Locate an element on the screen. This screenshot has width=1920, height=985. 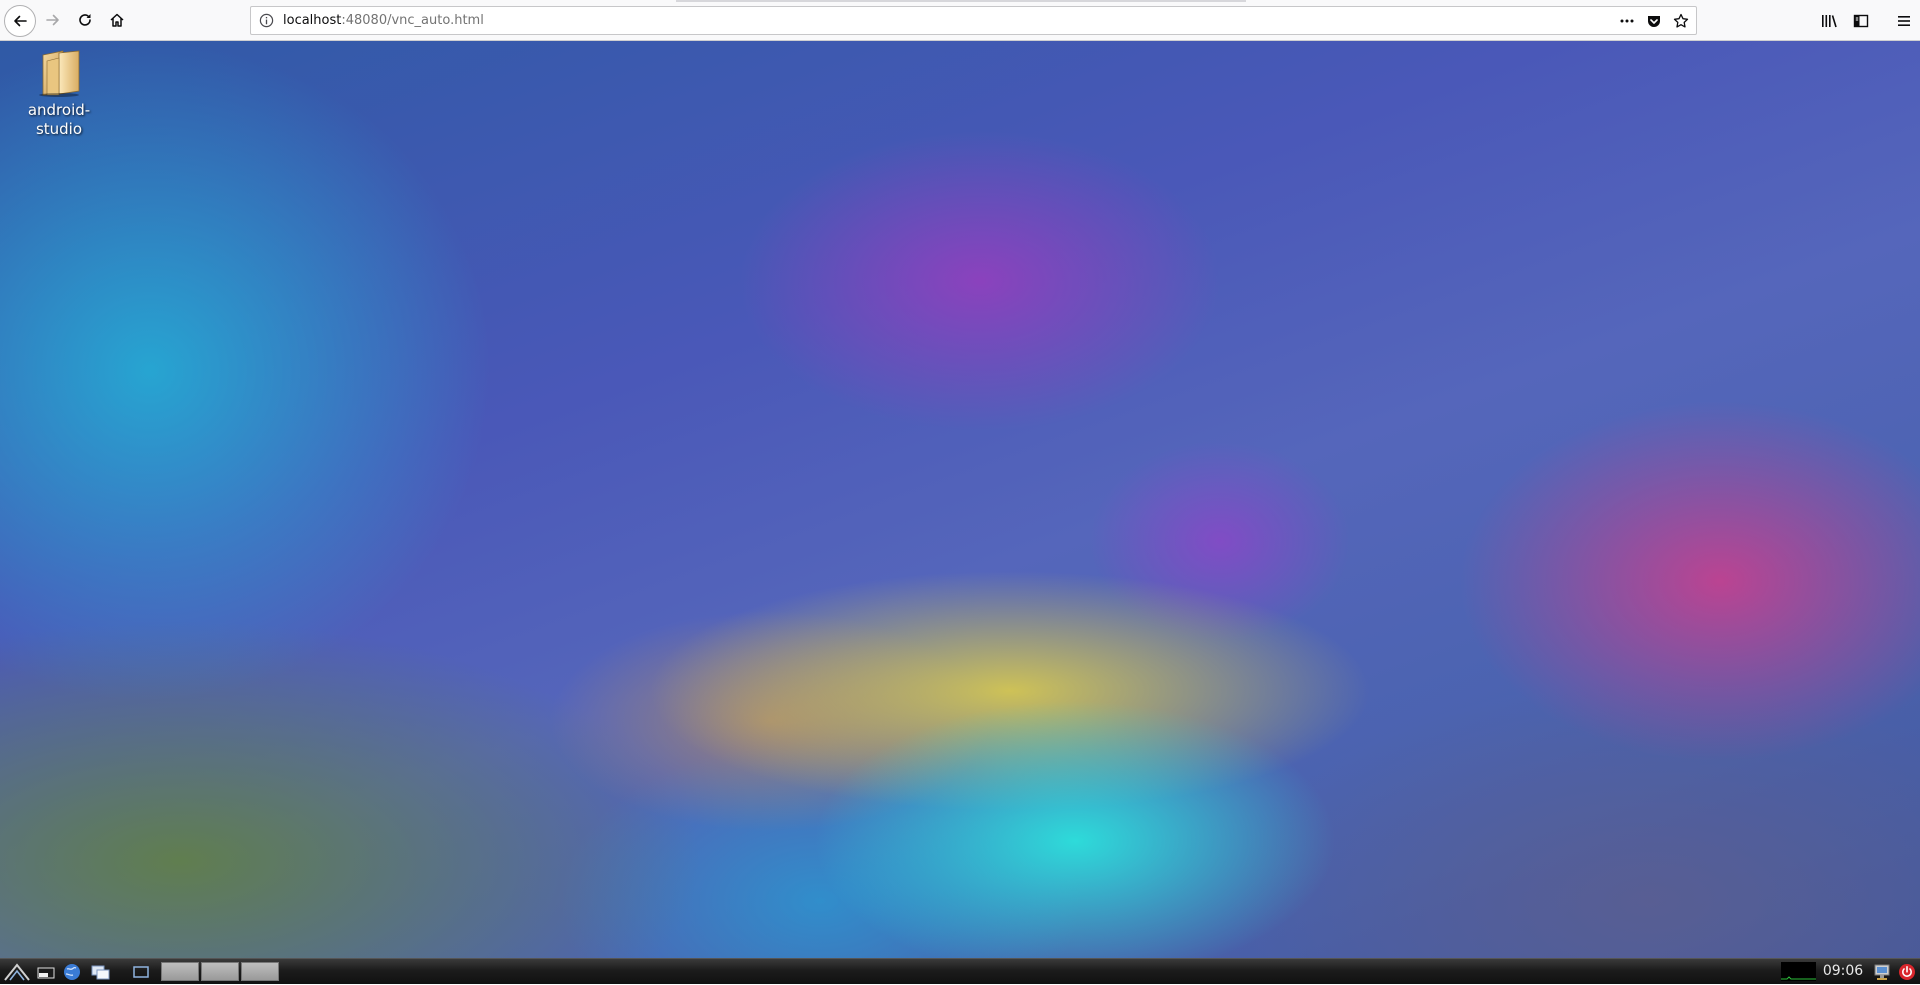
desktop-icon-android-studio: android- studio is located at coordinates (59, 94).